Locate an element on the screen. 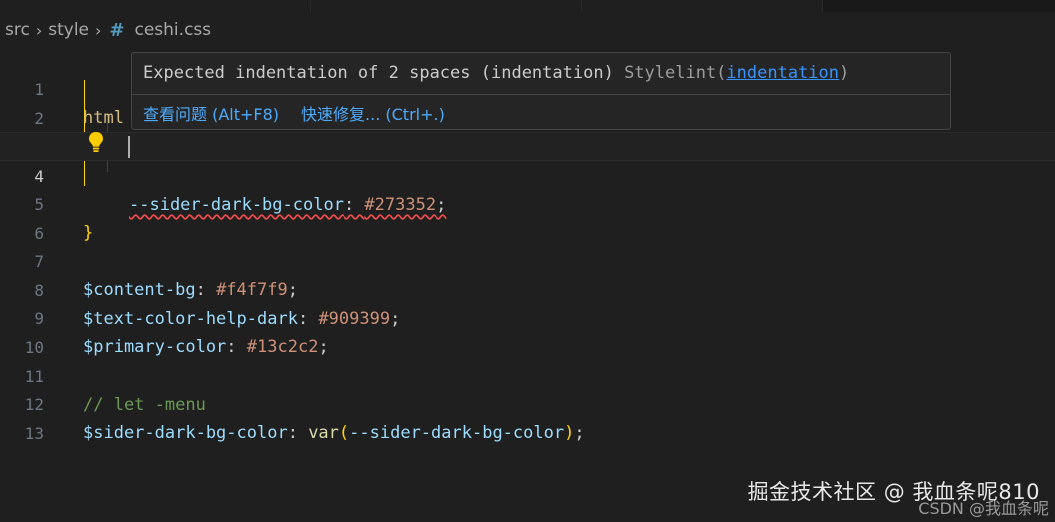 This screenshot has height=522, width=1055. css-function-arg: --sider-dark-bg-color is located at coordinates (457, 433).